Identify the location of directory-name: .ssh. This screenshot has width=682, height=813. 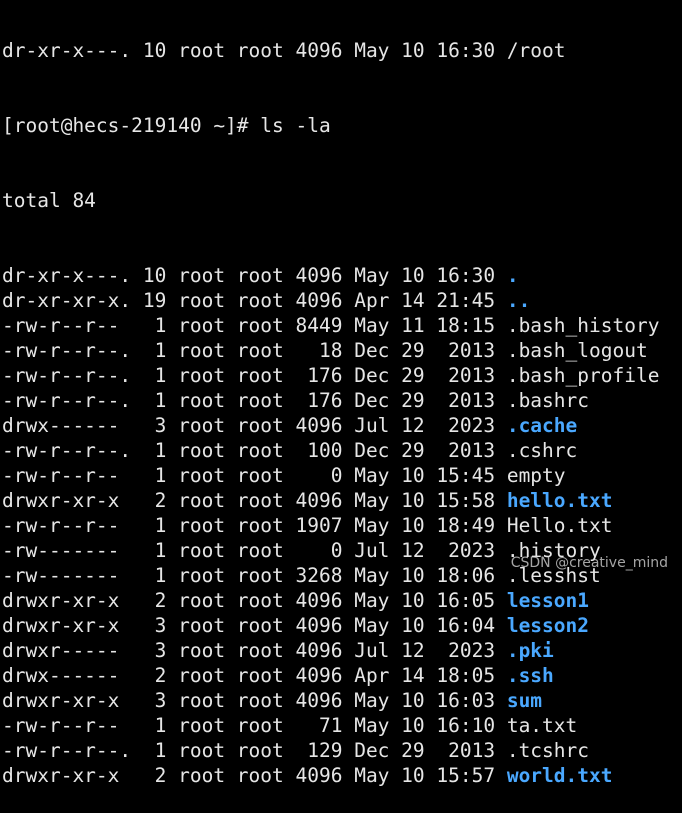
(530, 675).